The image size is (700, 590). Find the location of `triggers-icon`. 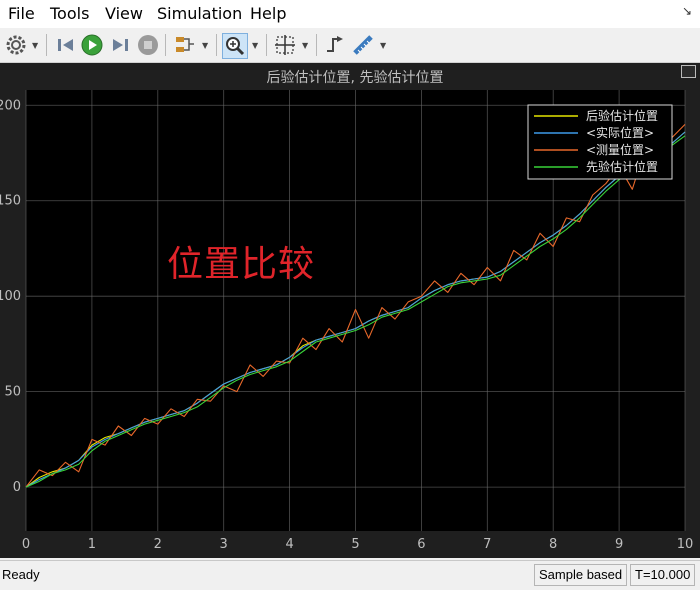

triggers-icon is located at coordinates (335, 45).